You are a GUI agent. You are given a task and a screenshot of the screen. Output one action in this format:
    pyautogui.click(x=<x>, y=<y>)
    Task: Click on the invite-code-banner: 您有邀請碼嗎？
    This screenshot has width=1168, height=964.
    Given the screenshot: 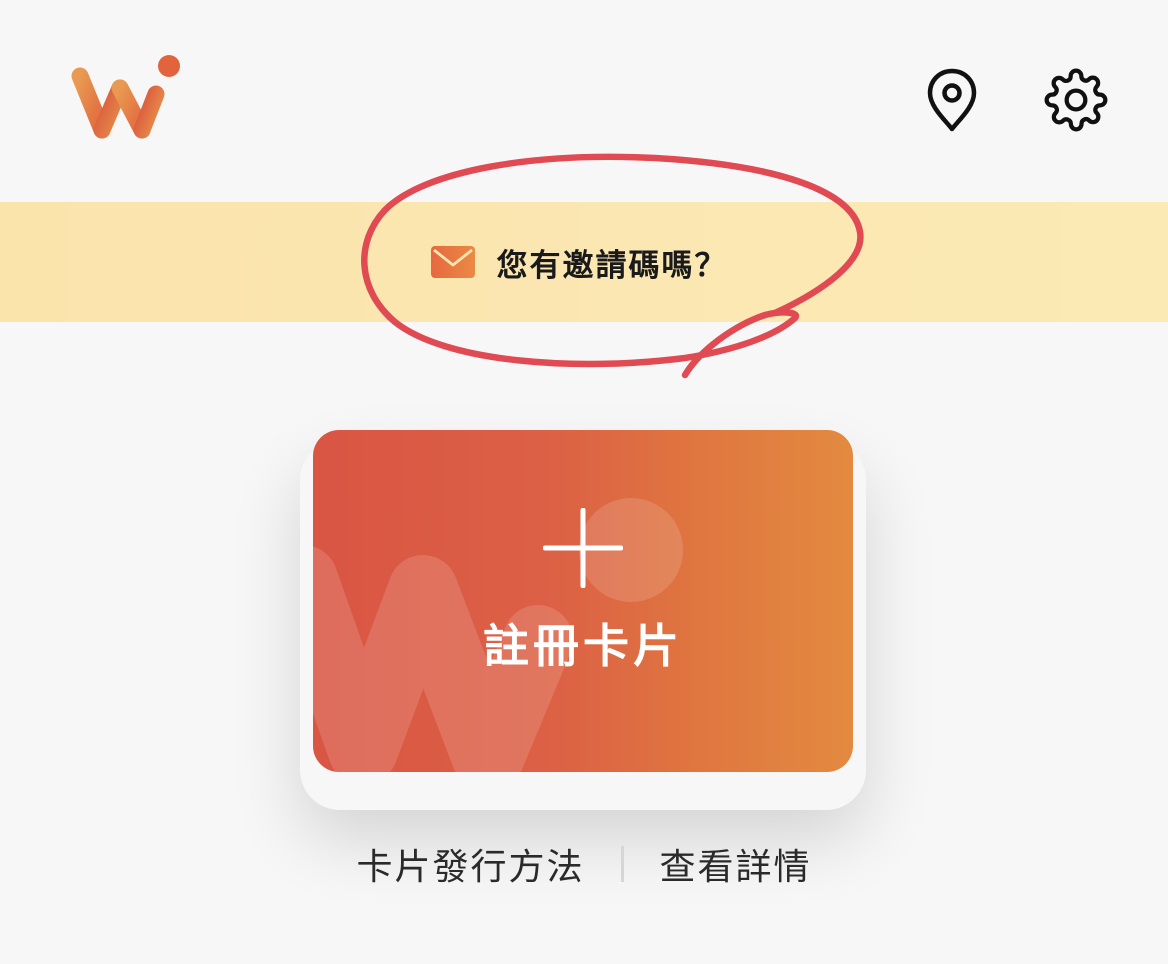 What is the action you would take?
    pyautogui.click(x=584, y=262)
    